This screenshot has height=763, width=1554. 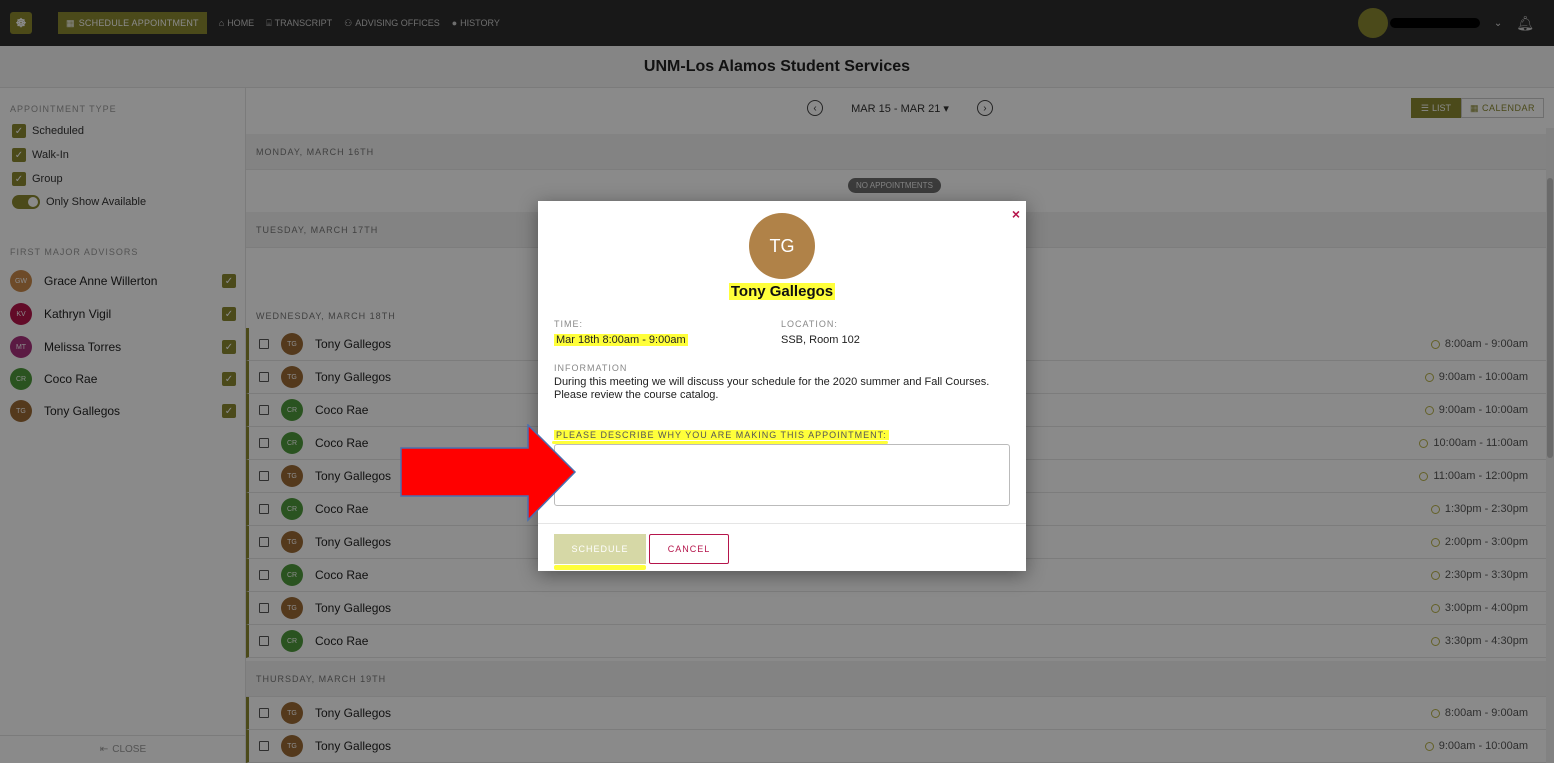 I want to click on modal-advisor-name: Tony Gallegos, so click(x=782, y=291).